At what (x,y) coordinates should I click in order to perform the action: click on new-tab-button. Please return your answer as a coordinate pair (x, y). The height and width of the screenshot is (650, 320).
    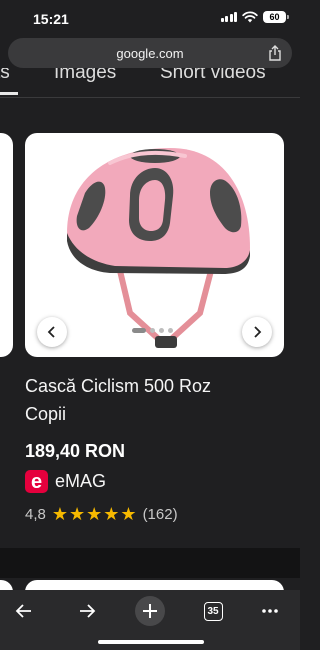
    Looking at the image, I should click on (150, 611).